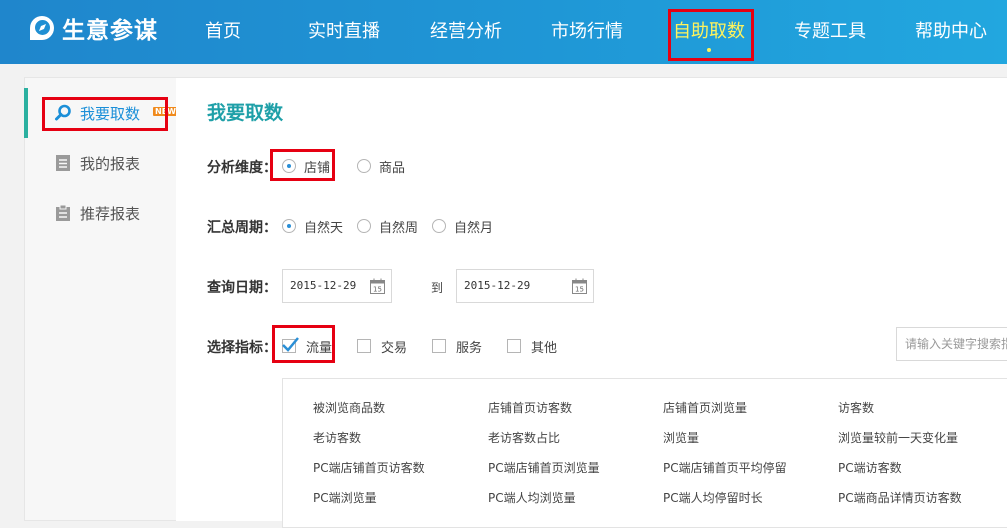  Describe the element at coordinates (319, 348) in the screenshot. I see `checkbox-label: 流量` at that location.